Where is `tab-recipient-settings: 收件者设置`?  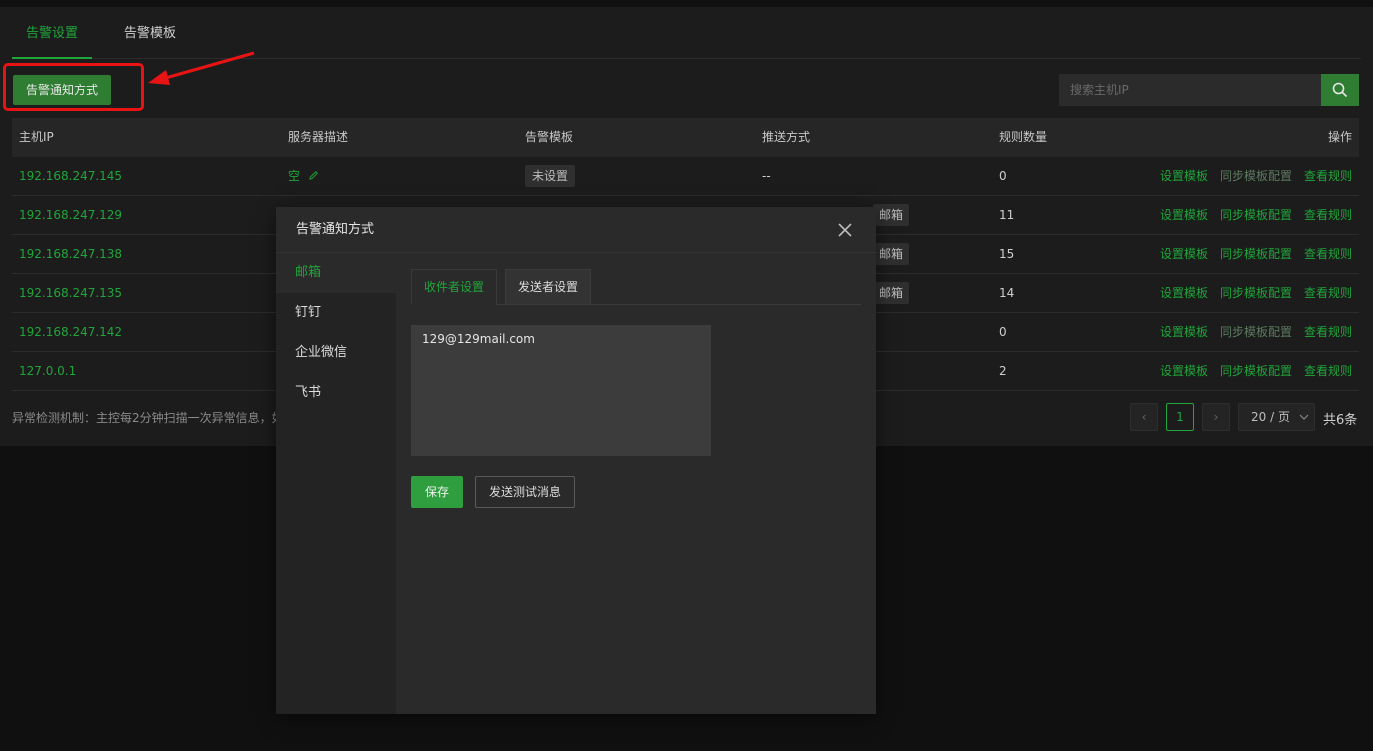
tab-recipient-settings: 收件者设置 is located at coordinates (454, 287).